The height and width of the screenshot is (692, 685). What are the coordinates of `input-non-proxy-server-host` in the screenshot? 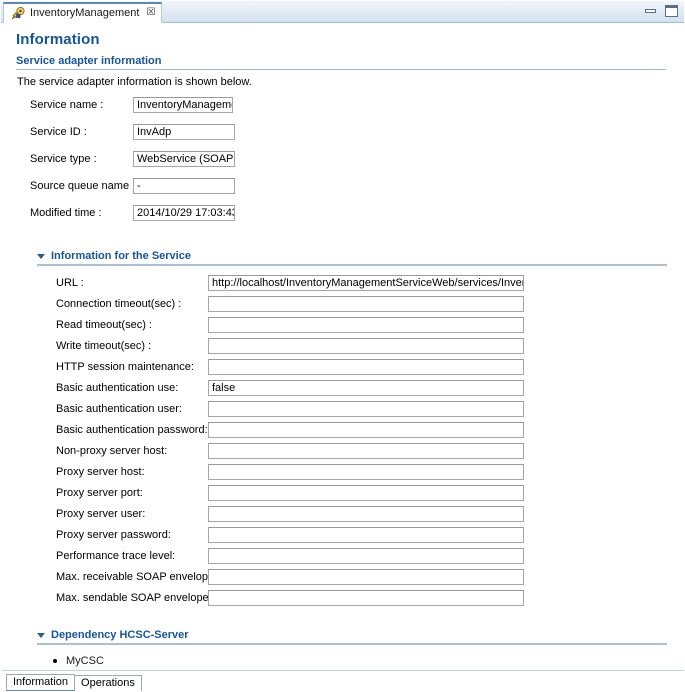 It's located at (366, 450).